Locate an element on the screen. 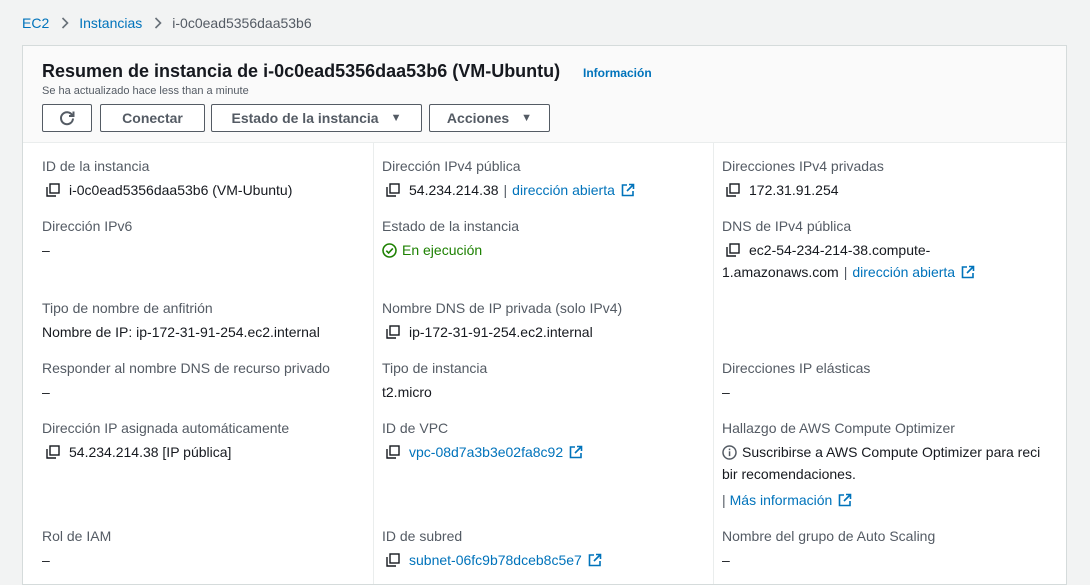 The width and height of the screenshot is (1090, 585). private-dns-value: ip-172-31-91-254.ec2.internal is located at coordinates (501, 332).